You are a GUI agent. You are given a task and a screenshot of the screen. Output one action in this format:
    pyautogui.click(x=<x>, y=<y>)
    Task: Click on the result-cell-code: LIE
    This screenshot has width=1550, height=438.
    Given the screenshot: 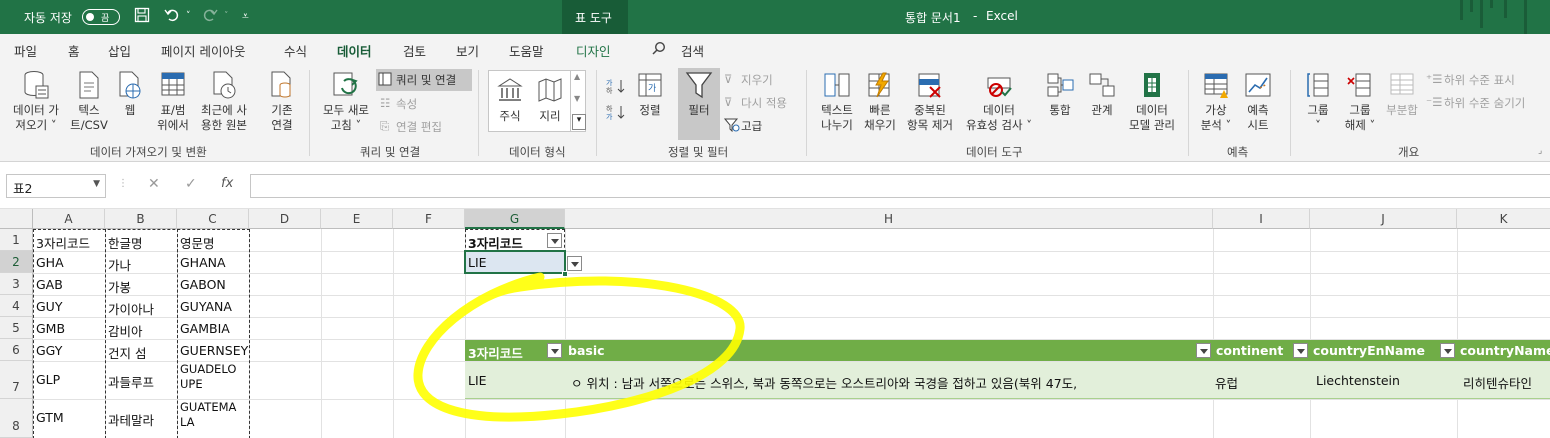 What is the action you would take?
    pyautogui.click(x=515, y=380)
    